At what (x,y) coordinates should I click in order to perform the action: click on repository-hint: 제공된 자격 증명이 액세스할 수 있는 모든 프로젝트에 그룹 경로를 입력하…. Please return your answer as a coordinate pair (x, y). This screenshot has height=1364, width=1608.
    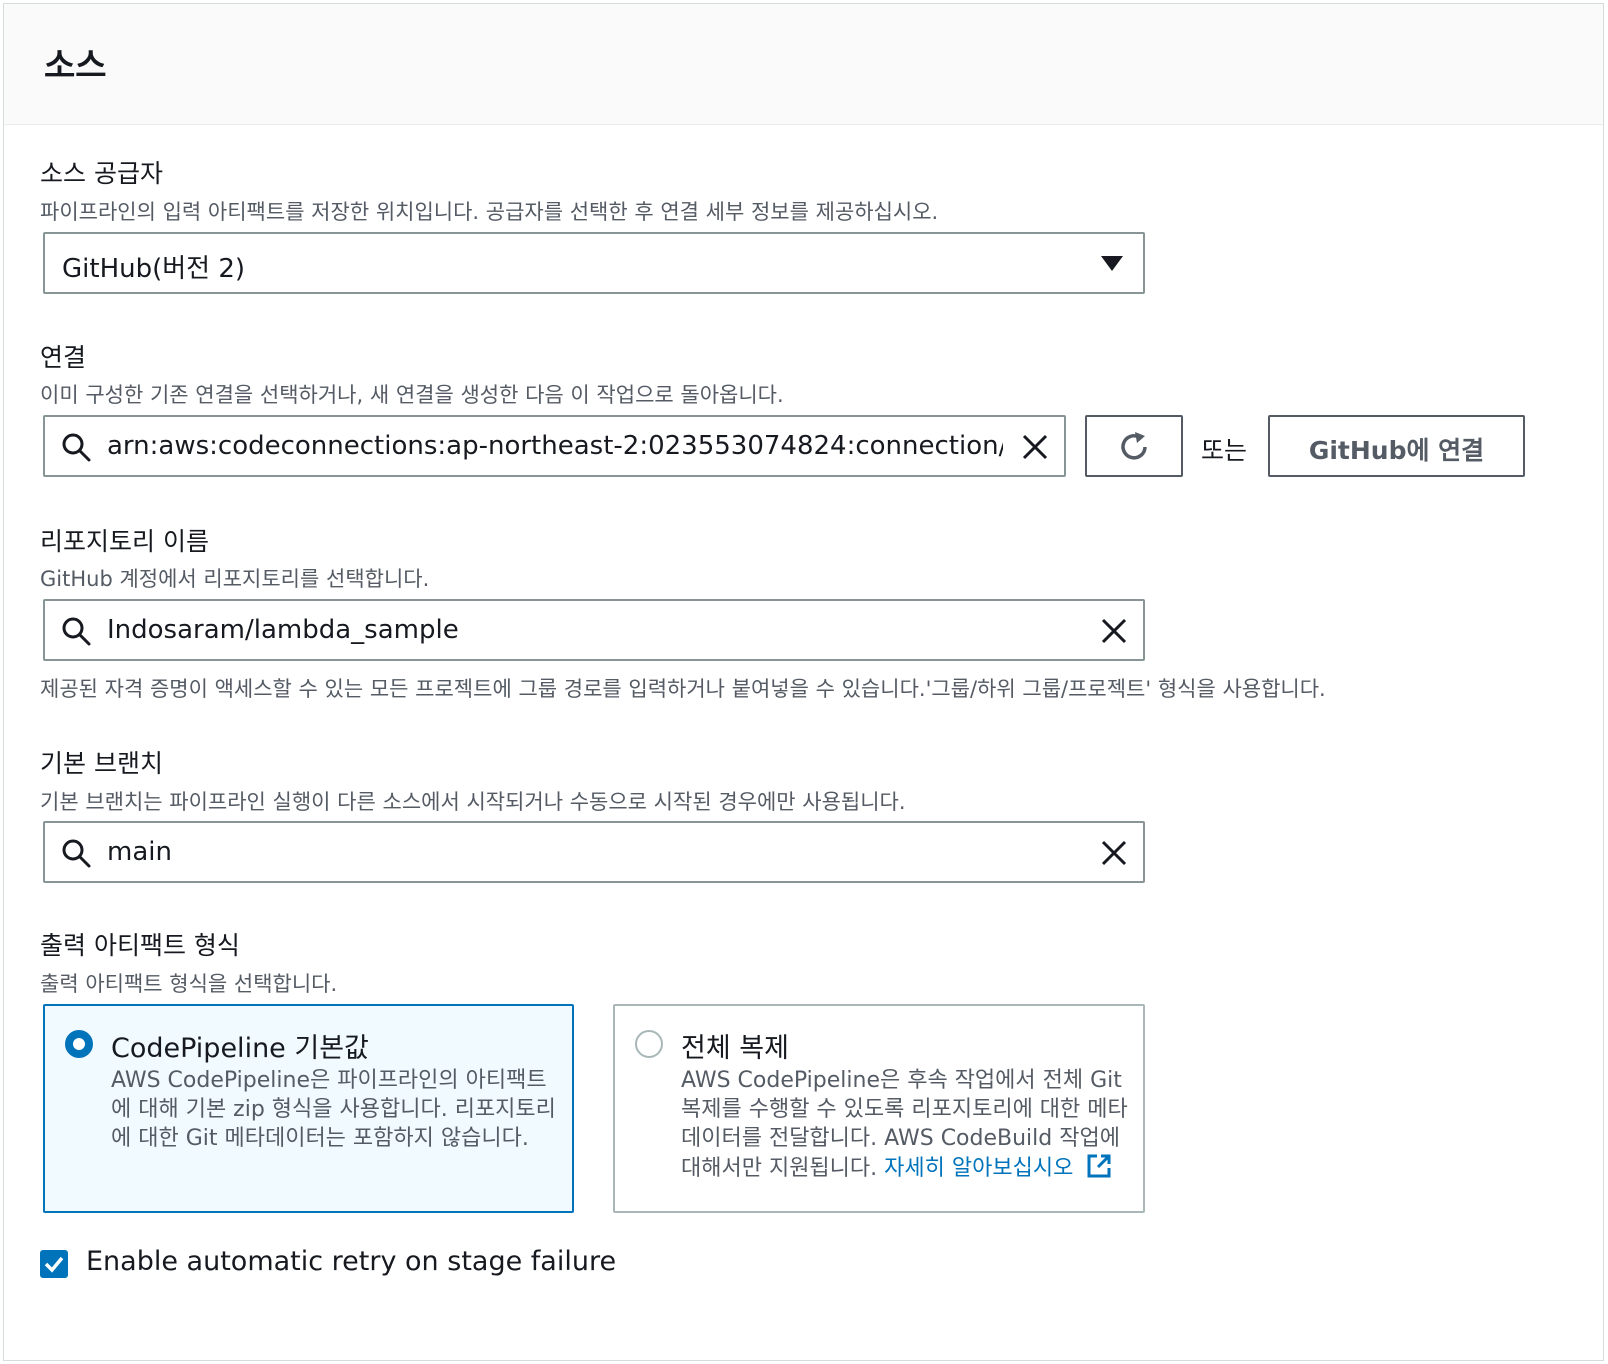
    Looking at the image, I should click on (683, 689).